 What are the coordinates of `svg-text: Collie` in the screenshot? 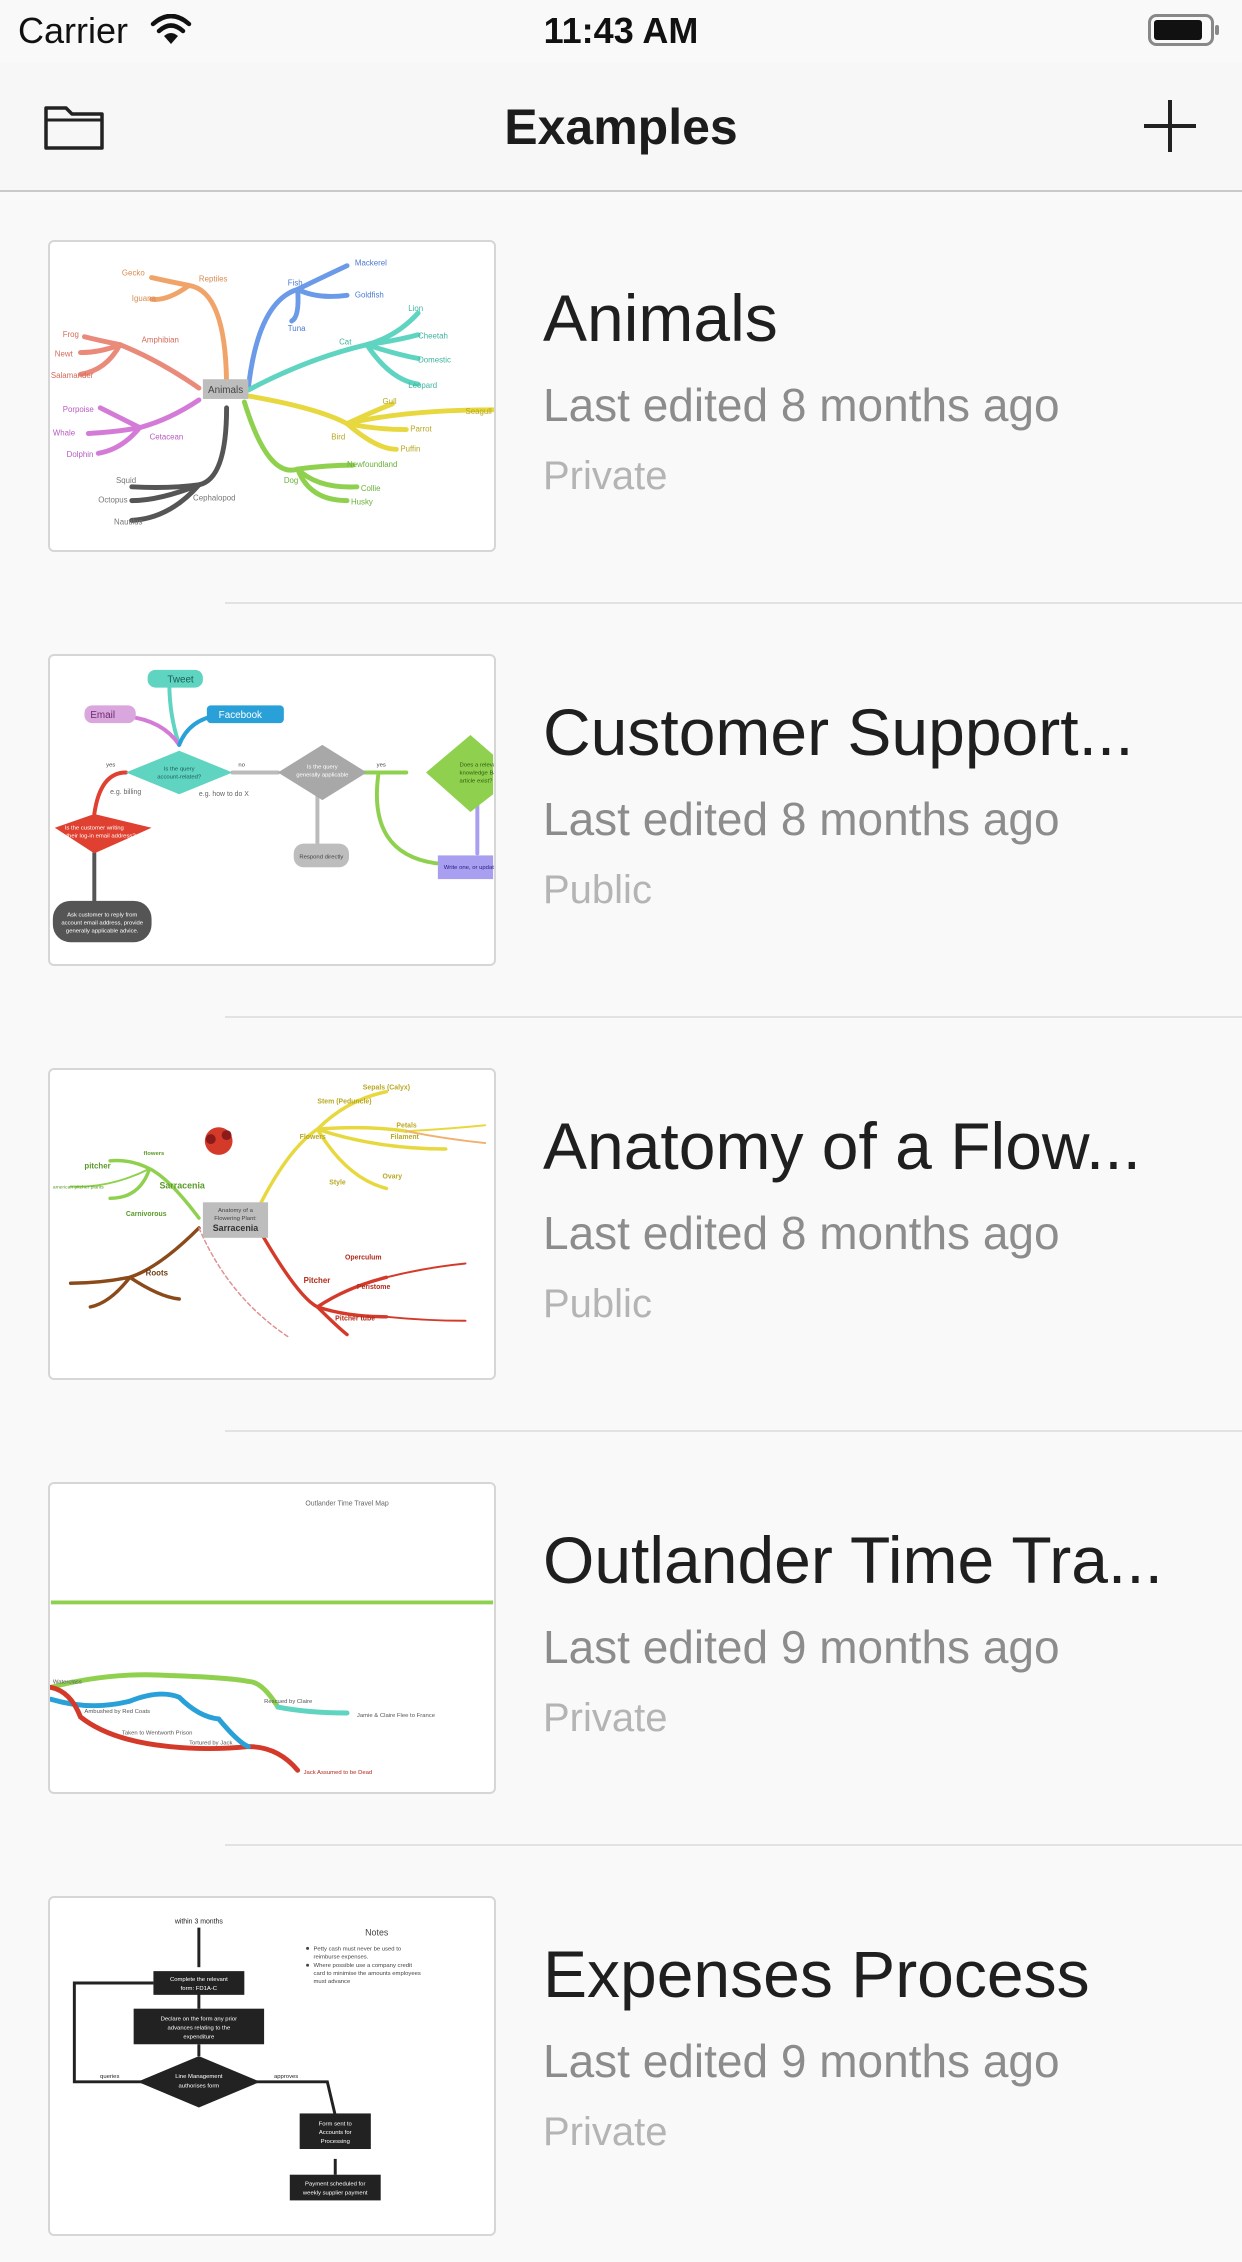 It's located at (371, 488).